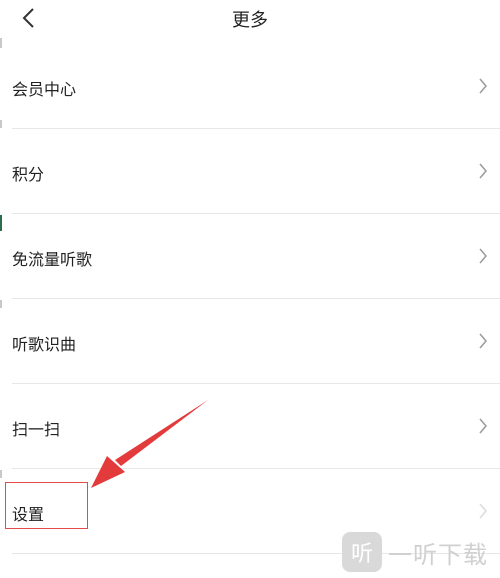  What do you see at coordinates (250, 256) in the screenshot?
I see `menu-item-free-data-listening: 免流量听歌` at bounding box center [250, 256].